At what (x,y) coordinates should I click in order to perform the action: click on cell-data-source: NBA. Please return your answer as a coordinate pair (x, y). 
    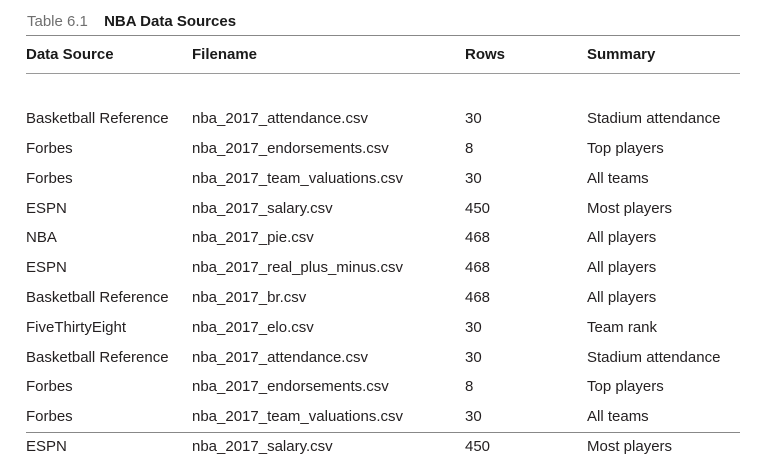
    Looking at the image, I should click on (41, 238).